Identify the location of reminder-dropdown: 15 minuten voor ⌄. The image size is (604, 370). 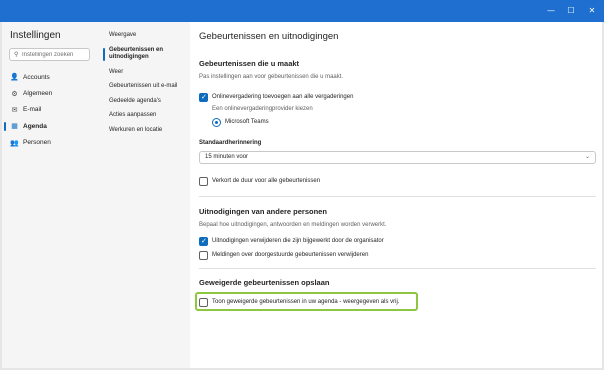
(397, 157).